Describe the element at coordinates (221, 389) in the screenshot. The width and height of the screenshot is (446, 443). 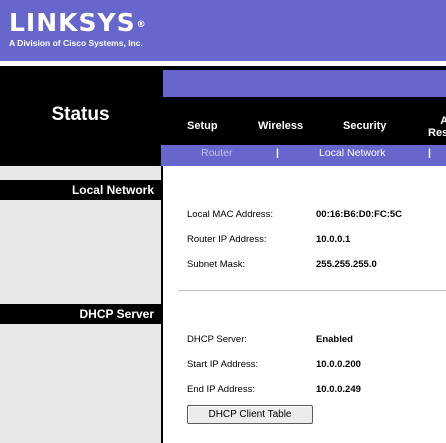
I see `end-ip-label: End IP Address:` at that location.